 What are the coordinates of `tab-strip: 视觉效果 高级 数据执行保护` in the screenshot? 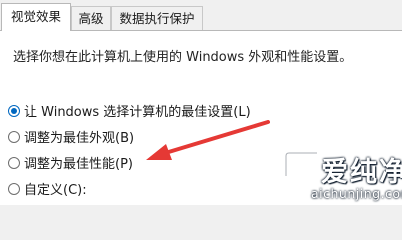 It's located at (201, 15).